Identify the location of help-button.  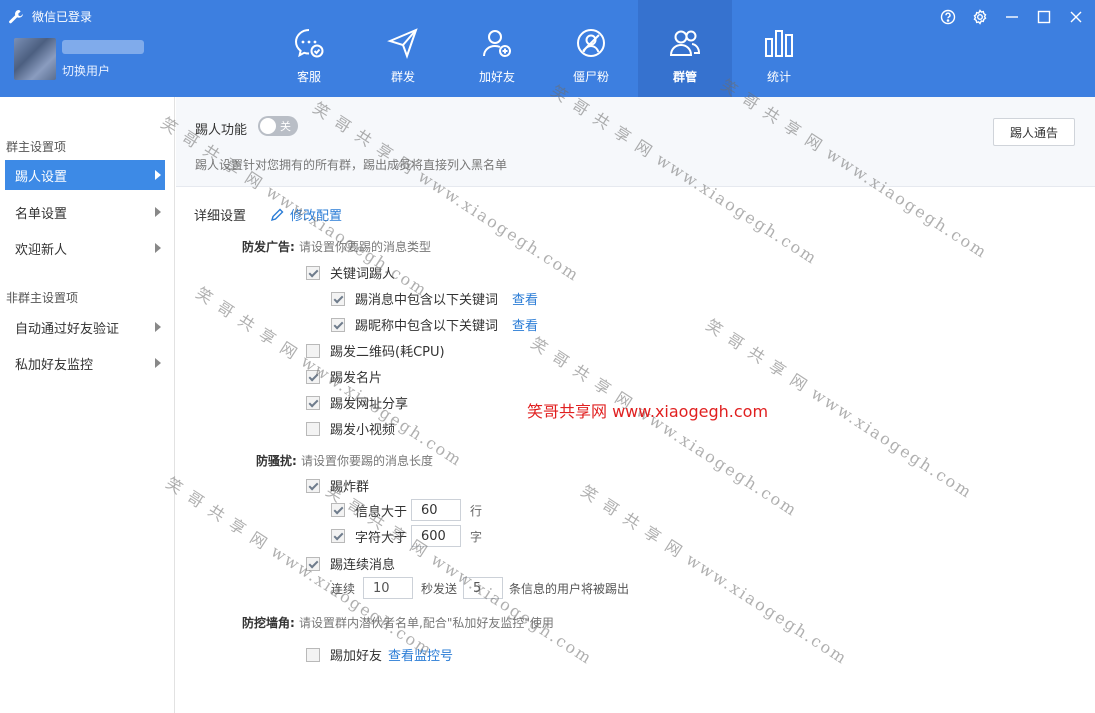
(948, 17).